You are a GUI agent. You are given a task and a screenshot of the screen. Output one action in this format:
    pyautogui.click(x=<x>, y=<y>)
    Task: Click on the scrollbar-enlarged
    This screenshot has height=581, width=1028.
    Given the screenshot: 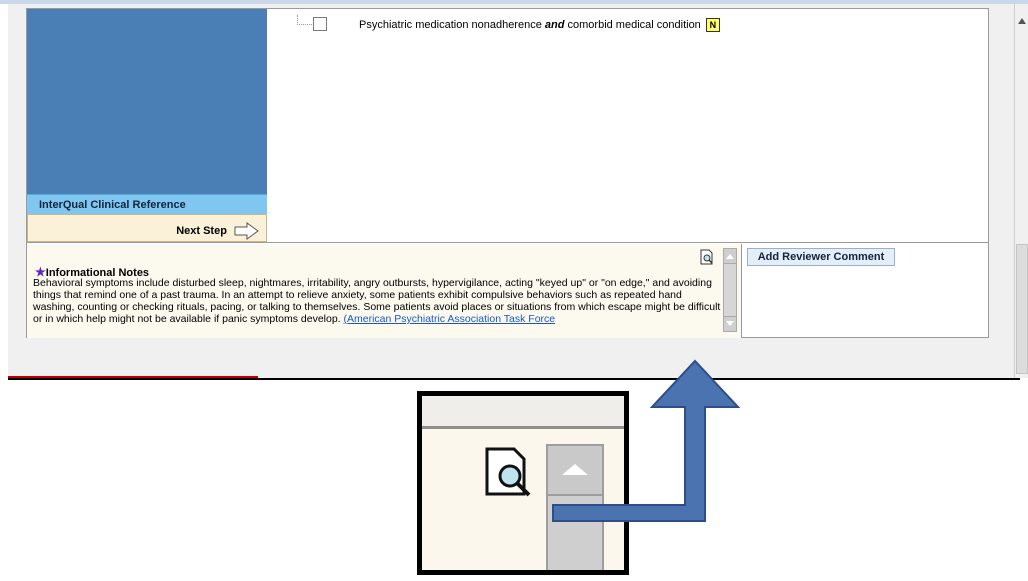 What is the action you would take?
    pyautogui.click(x=575, y=507)
    